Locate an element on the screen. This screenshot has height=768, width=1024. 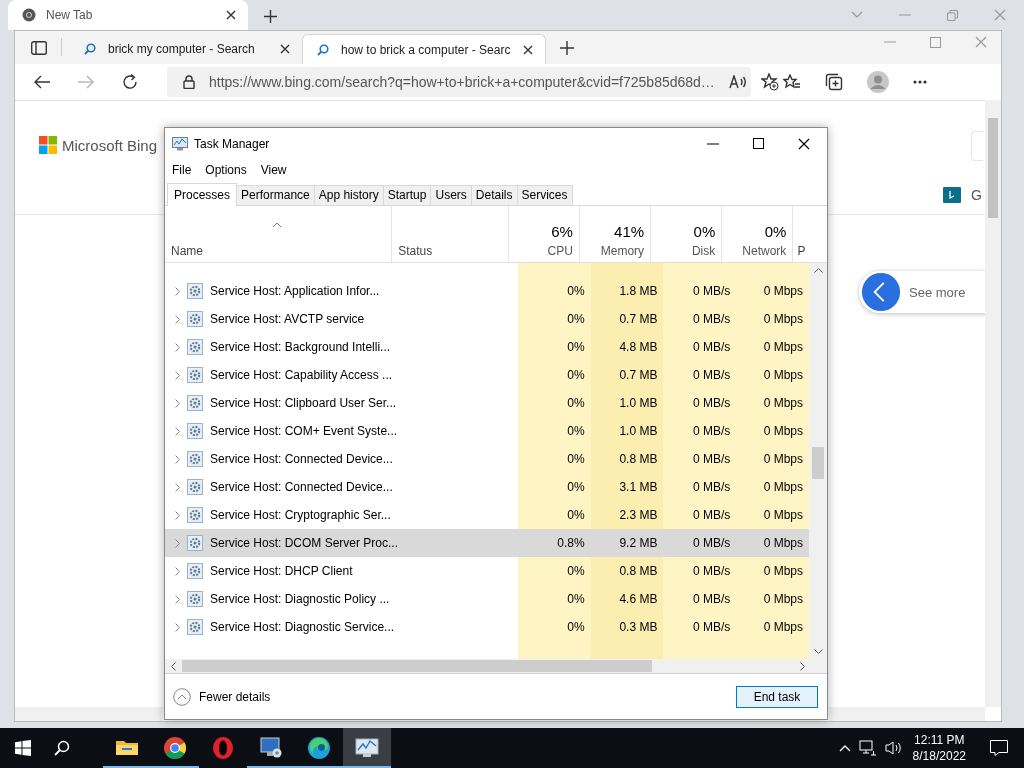
network-icon is located at coordinates (867, 748).